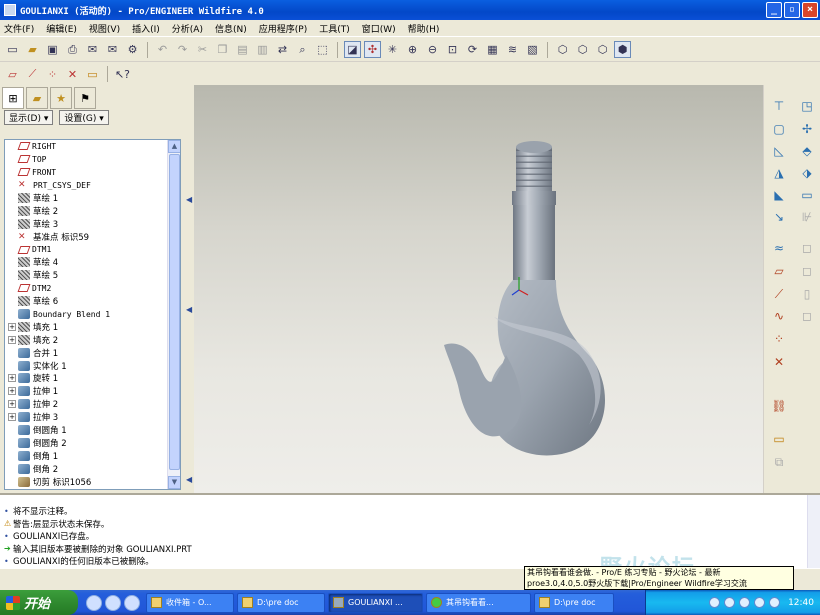 This screenshot has width=820, height=615. What do you see at coordinates (779, 439) in the screenshot?
I see `annotation-tool-icon: ▭` at bounding box center [779, 439].